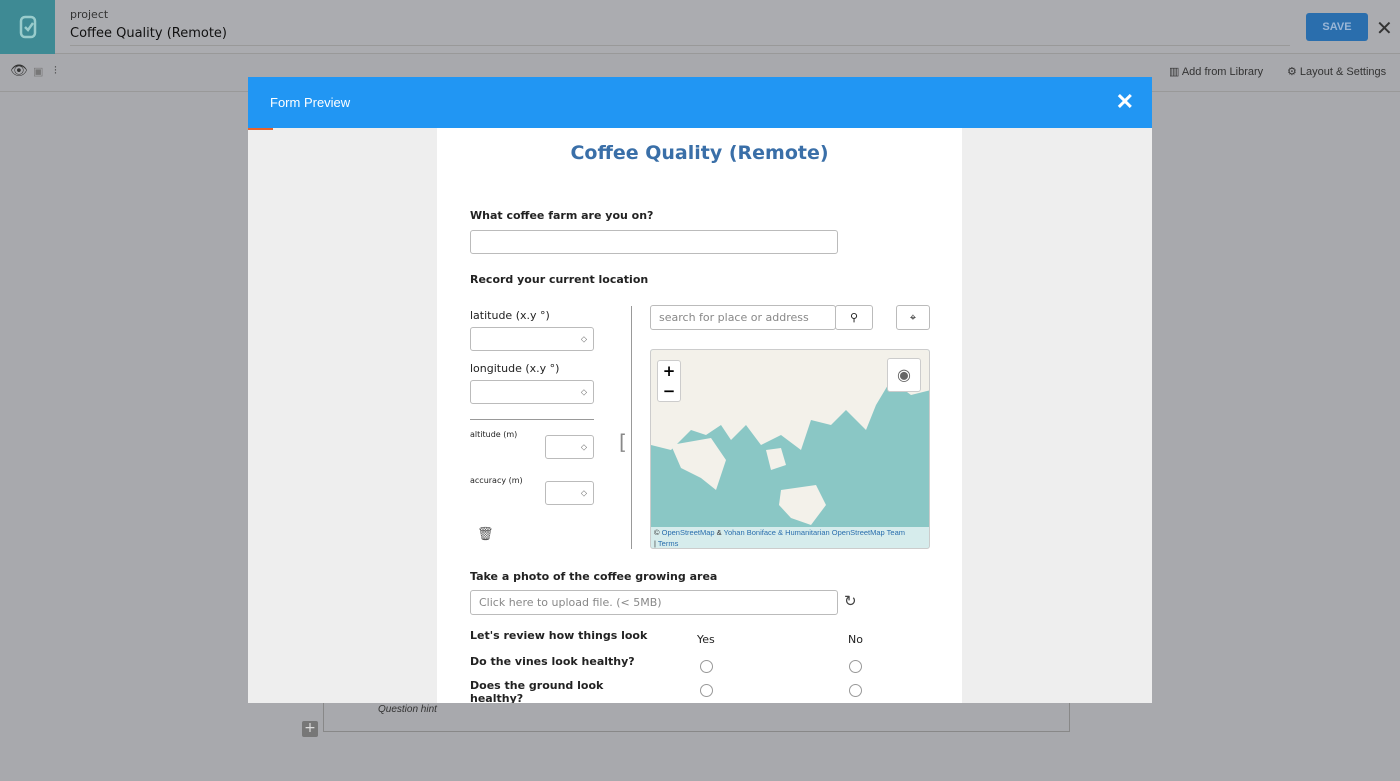 This screenshot has width=1400, height=781. I want to click on longitude-label: longitude (x.y °), so click(515, 368).